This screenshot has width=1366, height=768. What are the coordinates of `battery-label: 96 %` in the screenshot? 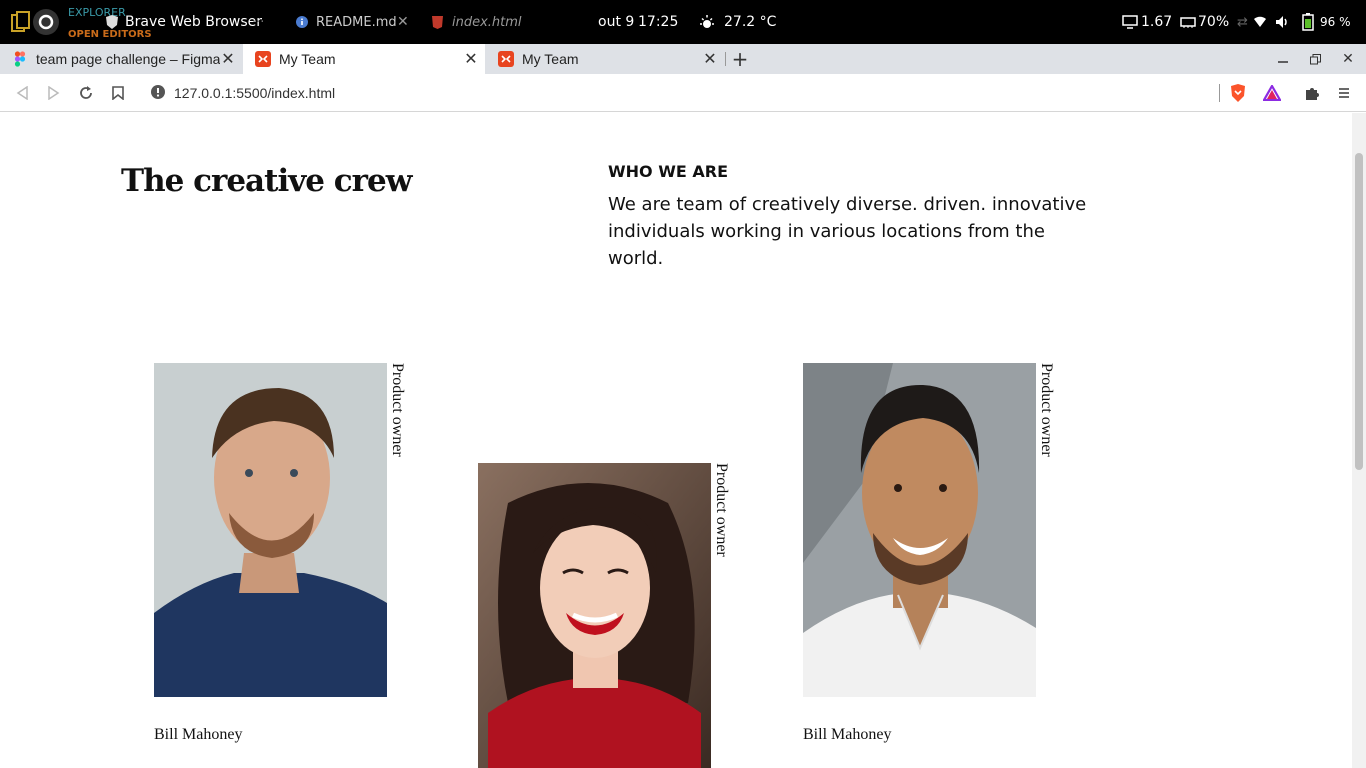 It's located at (1335, 22).